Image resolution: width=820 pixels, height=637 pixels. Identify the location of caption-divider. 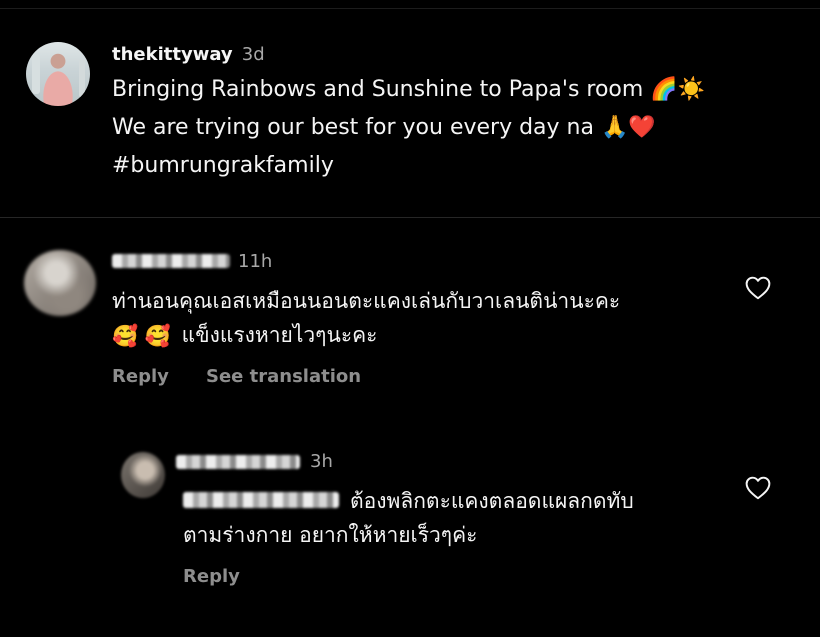
(410, 217).